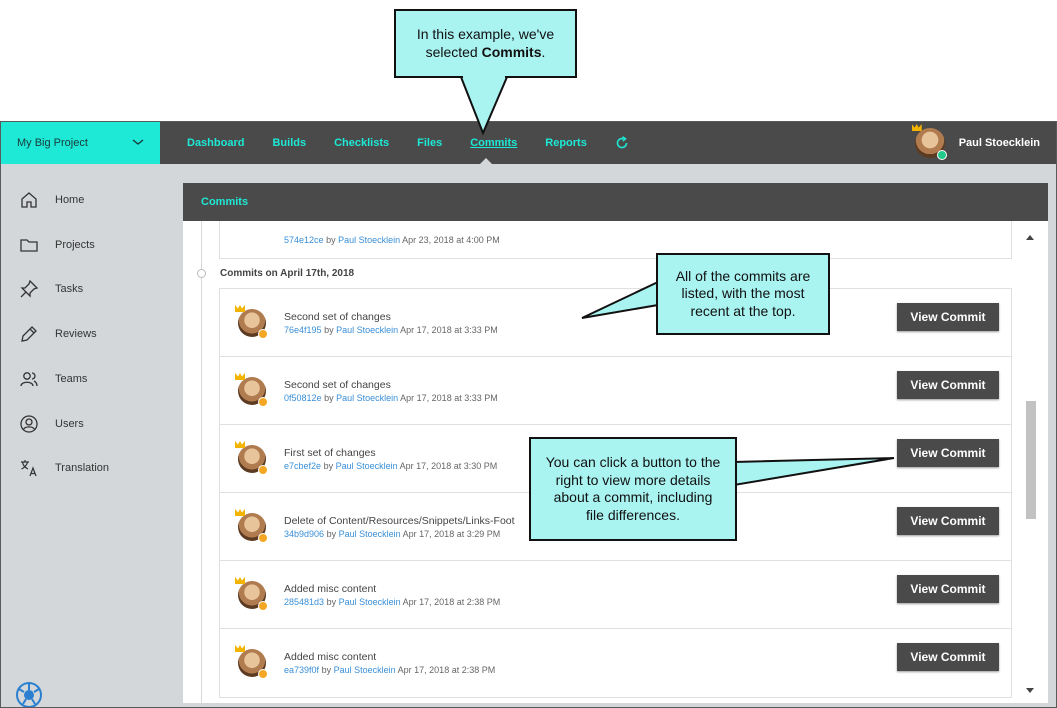 The height and width of the screenshot is (708, 1057). I want to click on callout-pointer, so click(814, 472).